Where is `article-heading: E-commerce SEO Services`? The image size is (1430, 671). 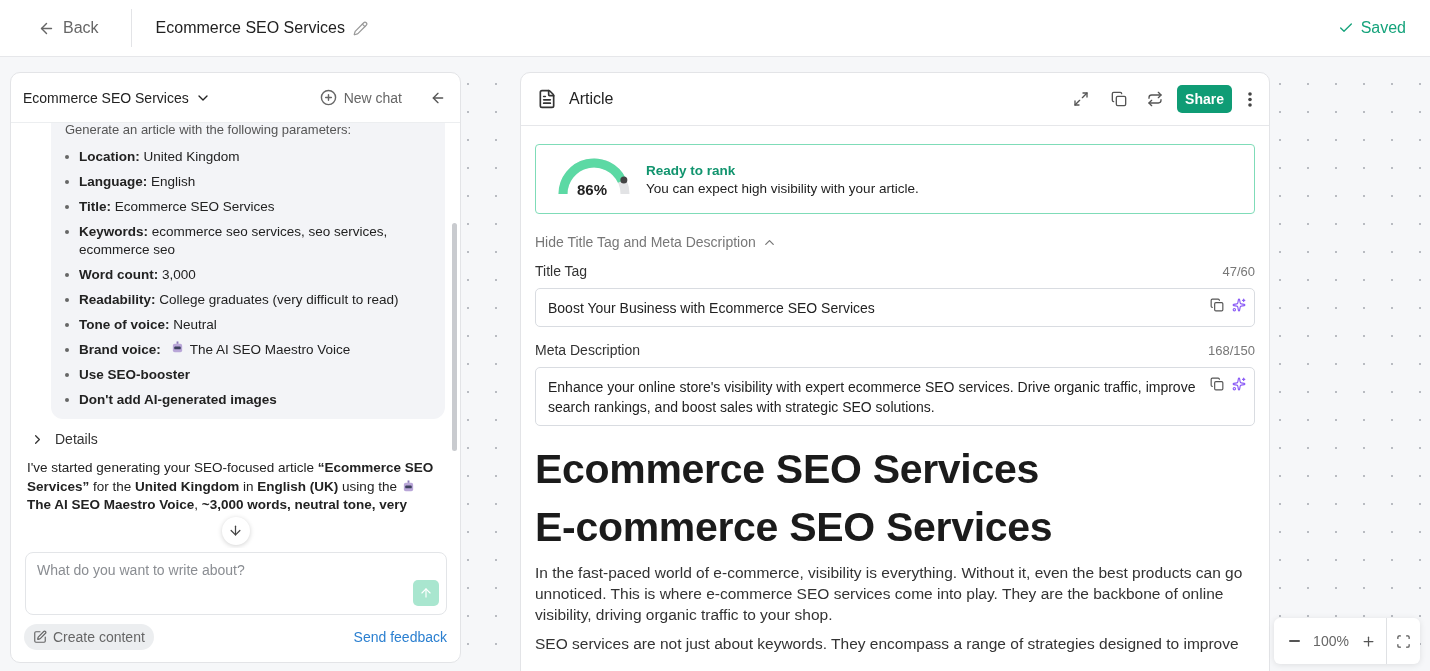
article-heading: E-commerce SEO Services is located at coordinates (794, 527).